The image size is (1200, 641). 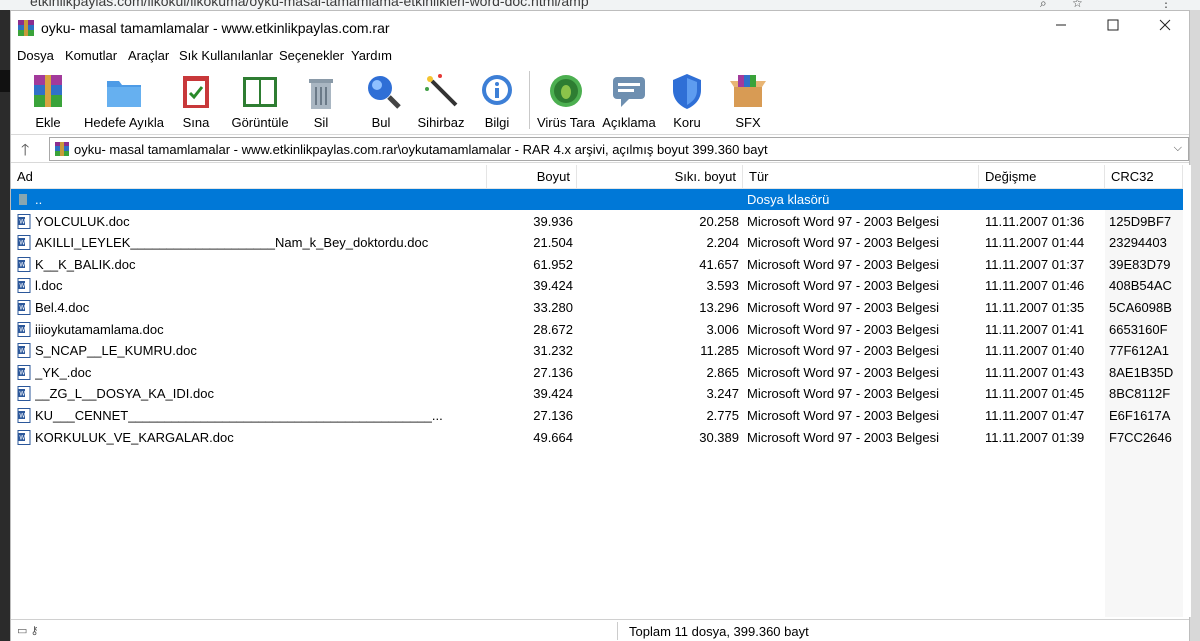 I want to click on sfx-button: SFX, so click(x=748, y=101).